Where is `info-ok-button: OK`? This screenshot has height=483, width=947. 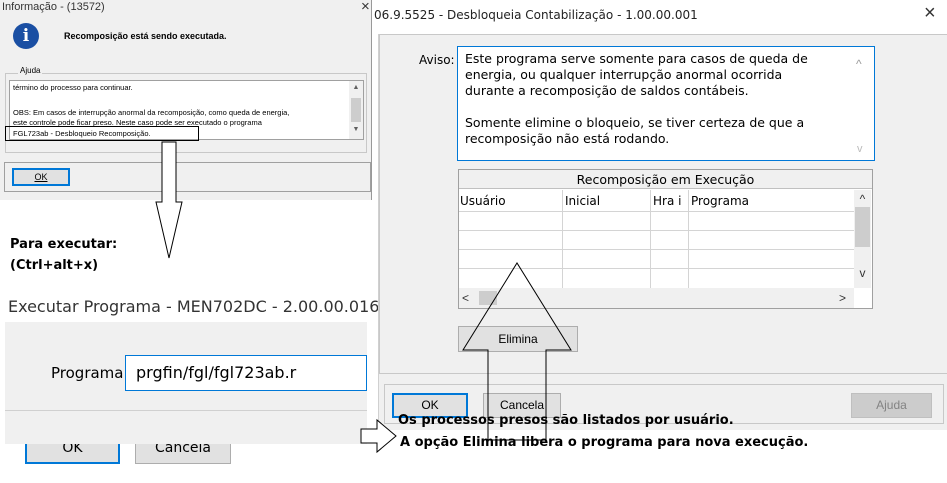 info-ok-button: OK is located at coordinates (41, 177).